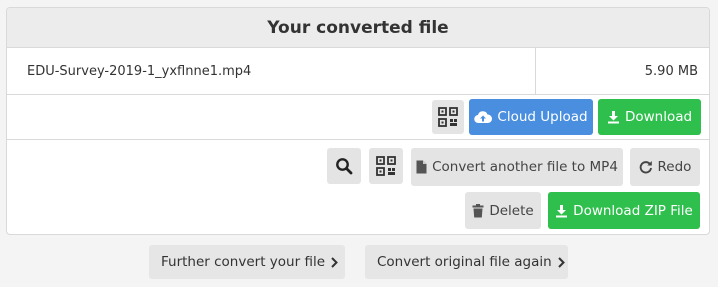  Describe the element at coordinates (525, 167) in the screenshot. I see `convert-another-label: Convert another file to MP4` at that location.